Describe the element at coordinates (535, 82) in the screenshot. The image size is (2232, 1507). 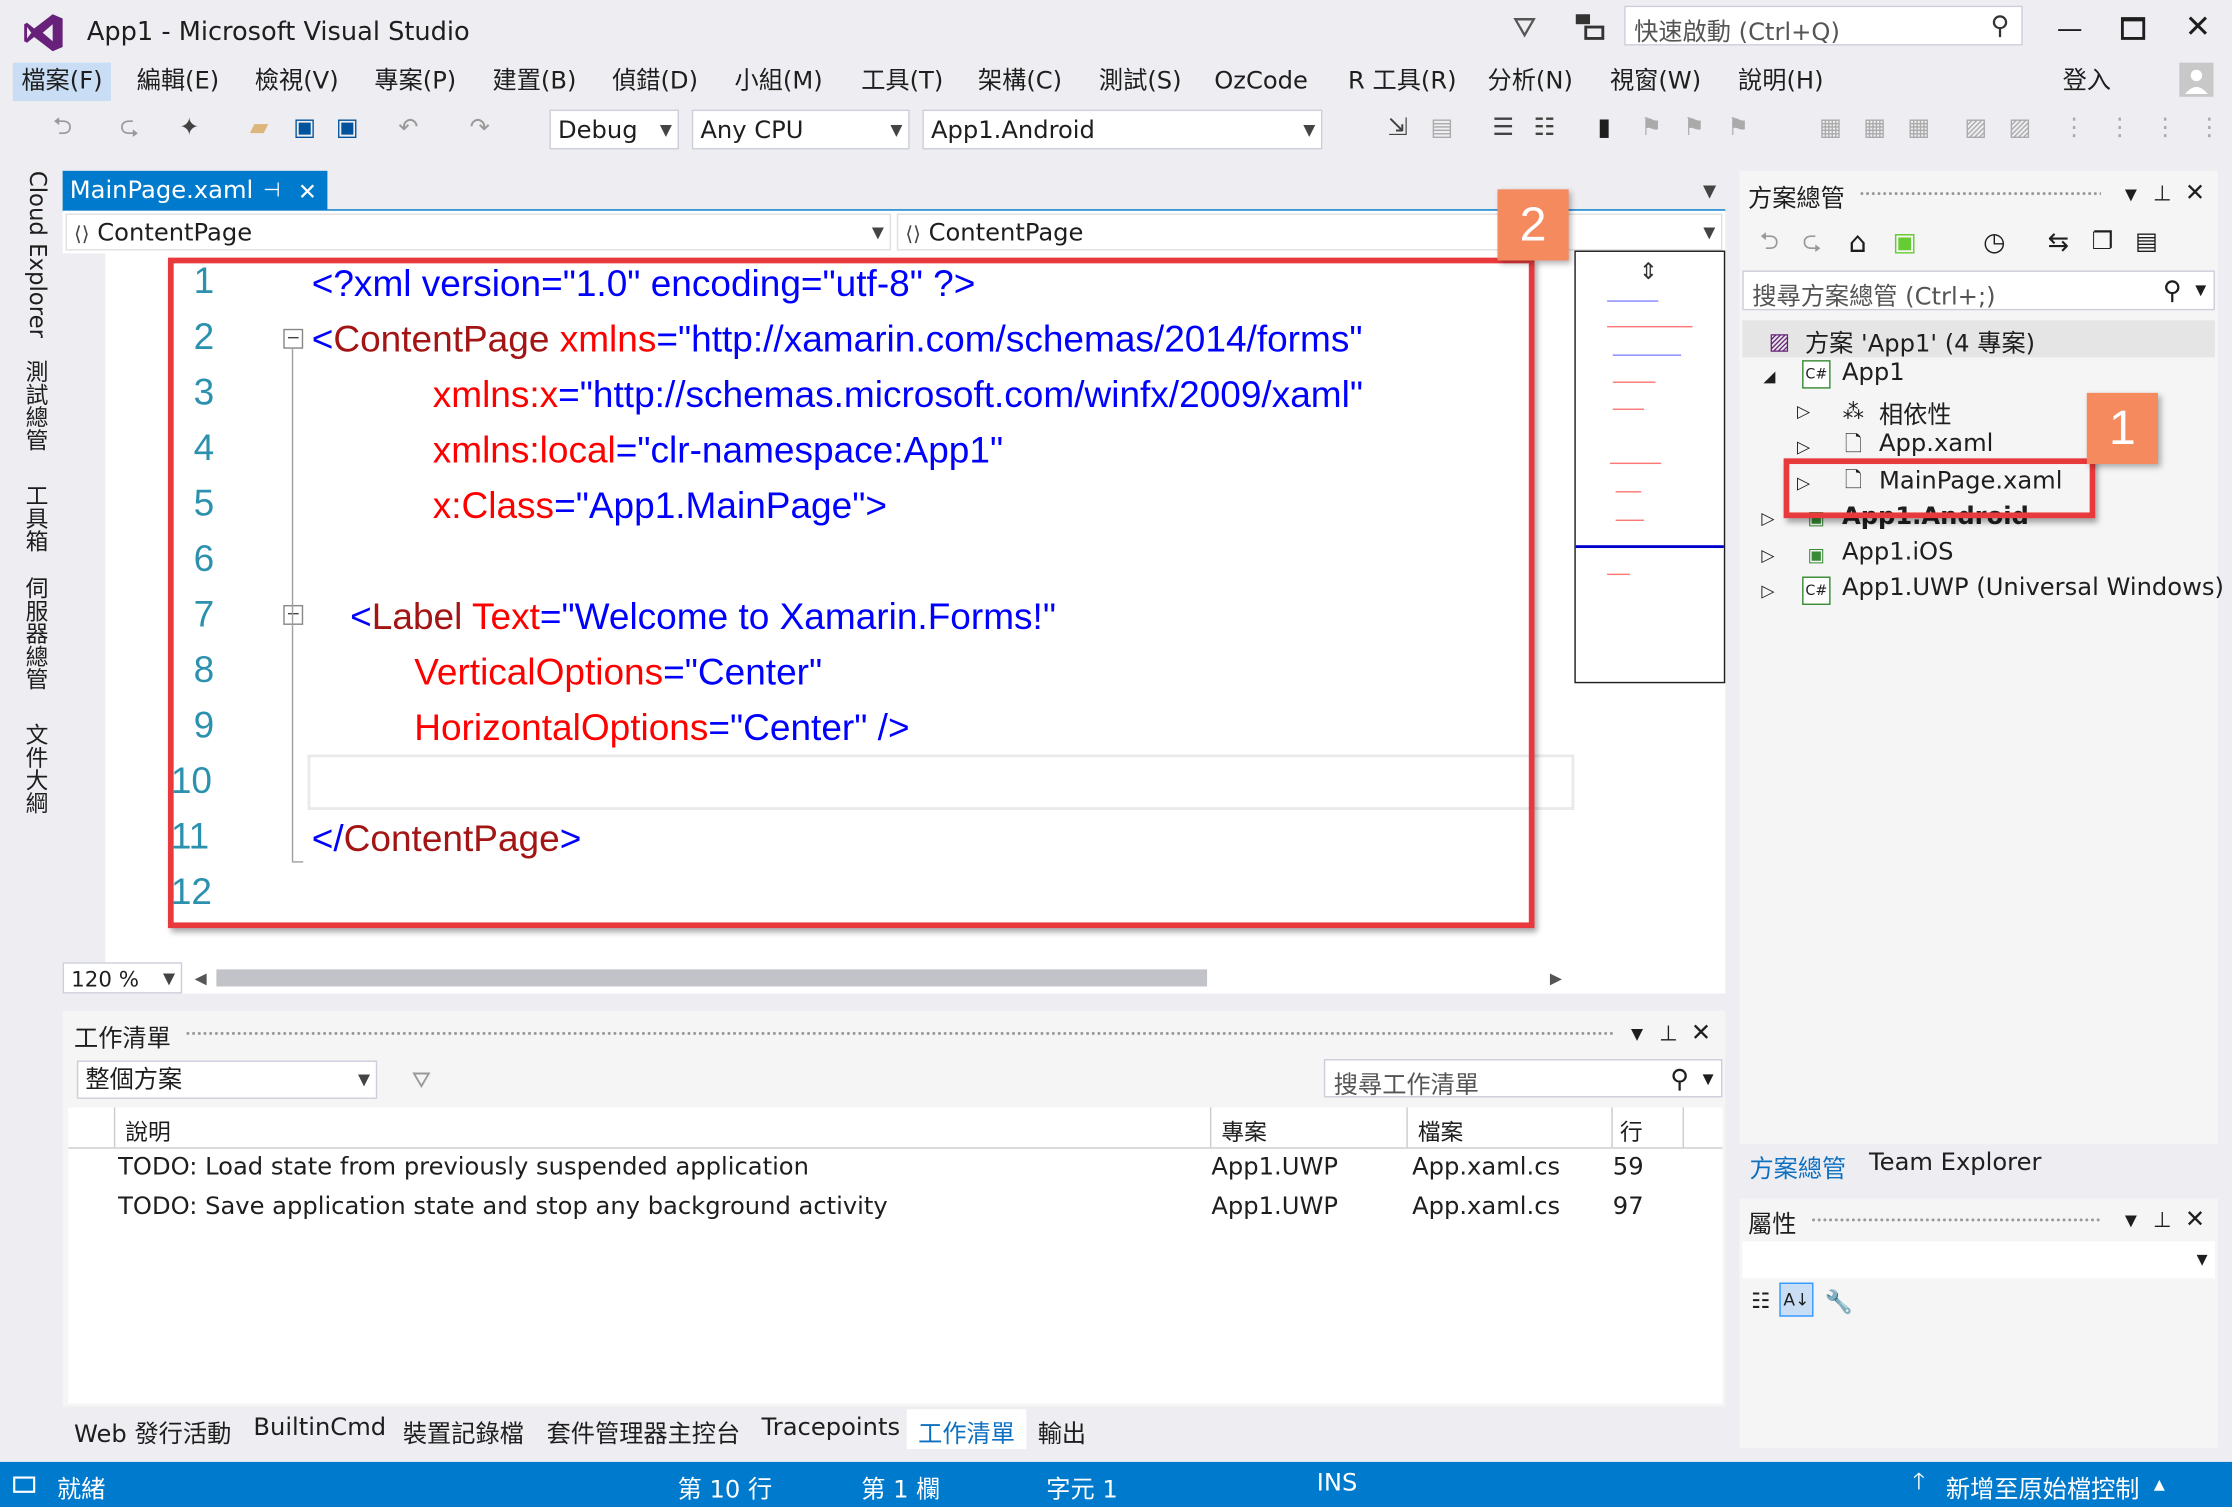
I see `menu-build: 建置(B)` at that location.